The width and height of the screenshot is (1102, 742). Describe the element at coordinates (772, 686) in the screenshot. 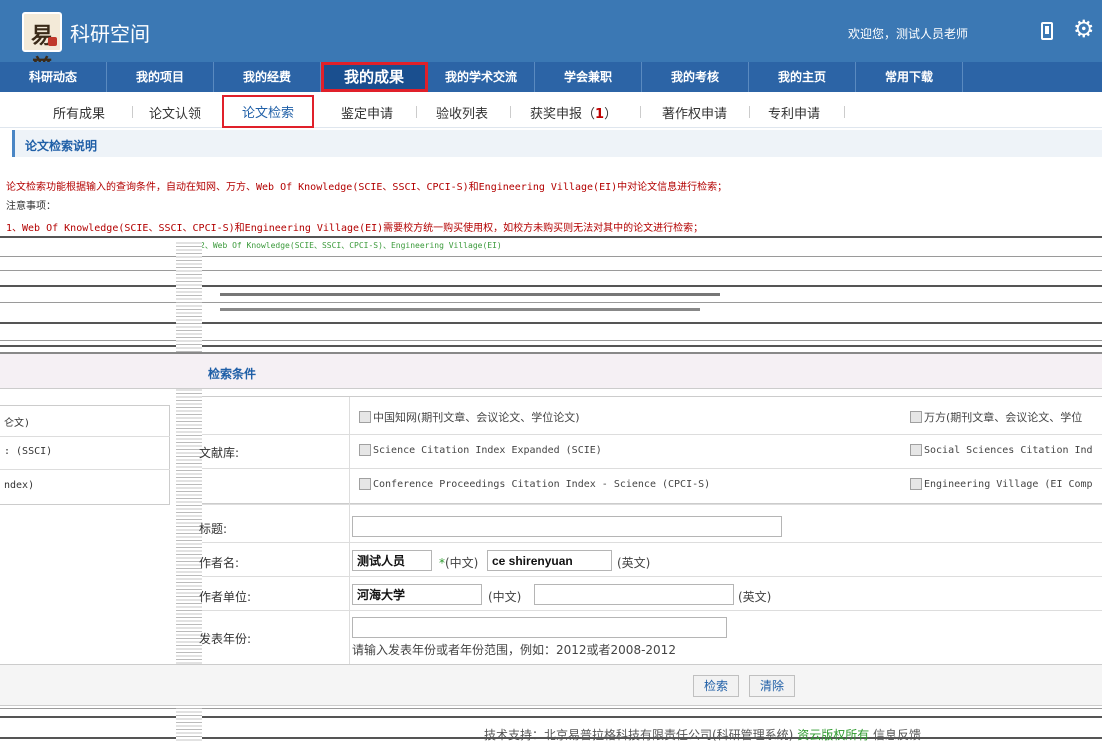

I see `clear-button: 清除` at that location.